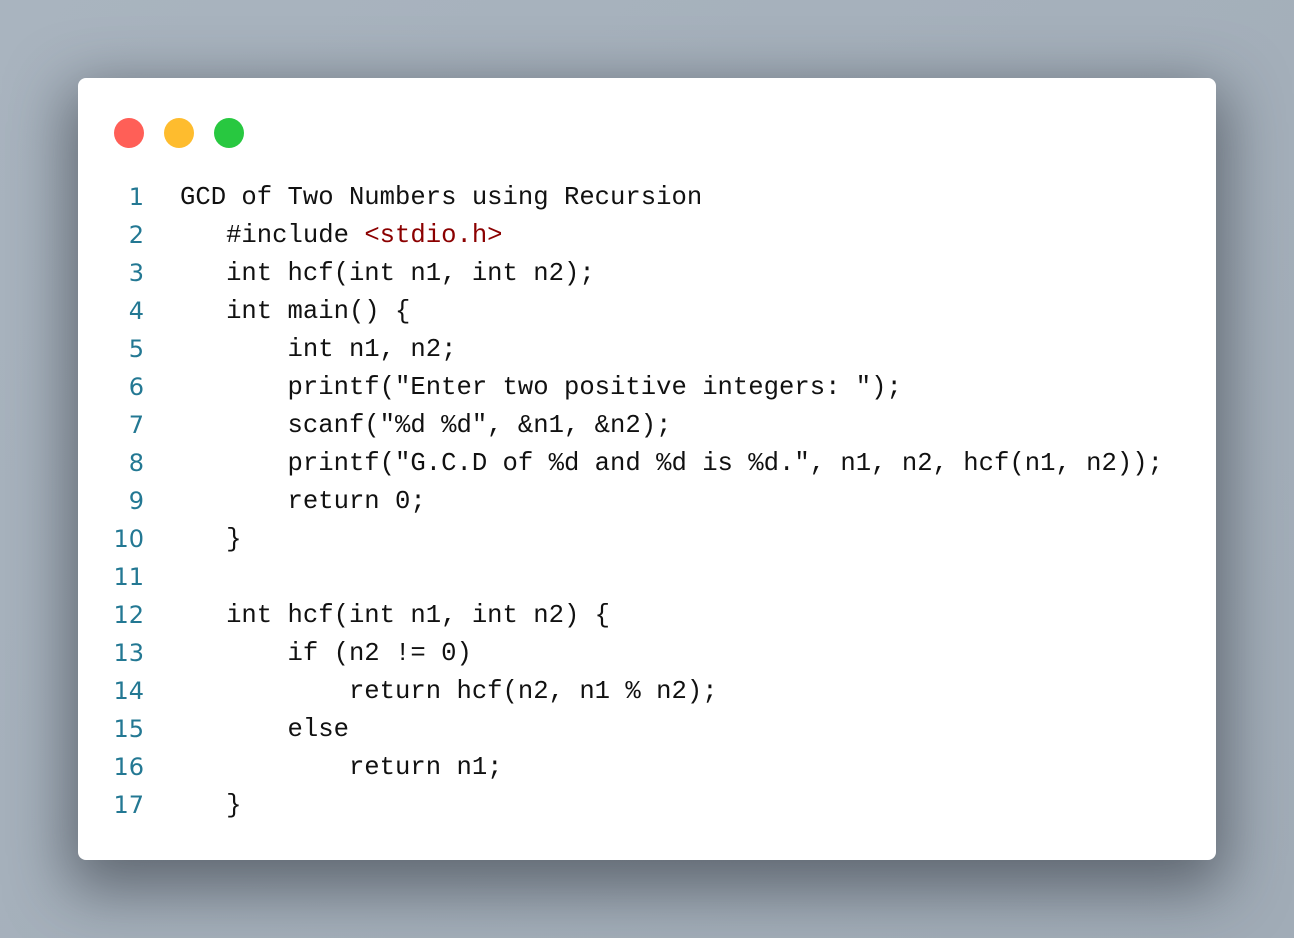 The width and height of the screenshot is (1294, 938). I want to click on line-number: 14, so click(128, 691).